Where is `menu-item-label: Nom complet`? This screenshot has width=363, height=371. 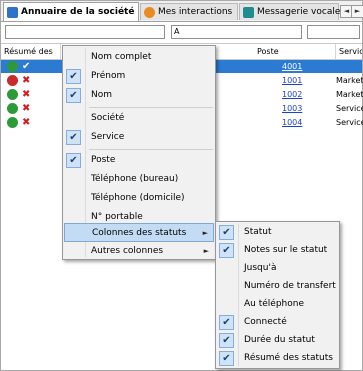
menu-item-label: Nom complet is located at coordinates (121, 57).